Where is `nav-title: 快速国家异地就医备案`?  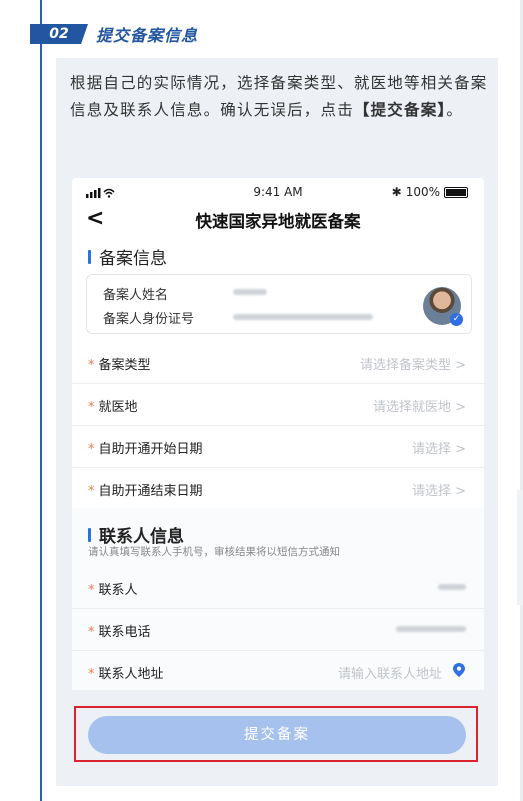
nav-title: 快速国家异地就医备案 is located at coordinates (278, 221).